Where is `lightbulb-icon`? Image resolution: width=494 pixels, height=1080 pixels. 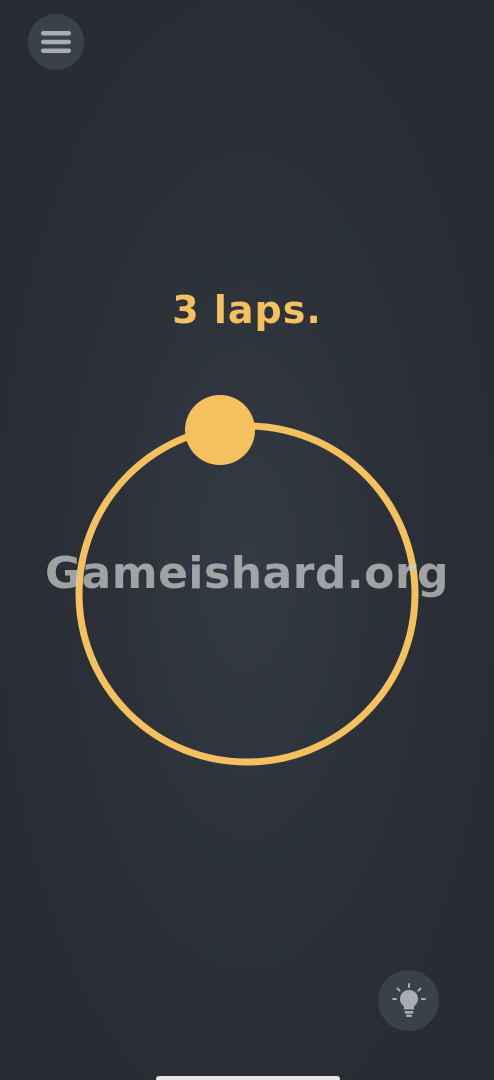 lightbulb-icon is located at coordinates (408, 999).